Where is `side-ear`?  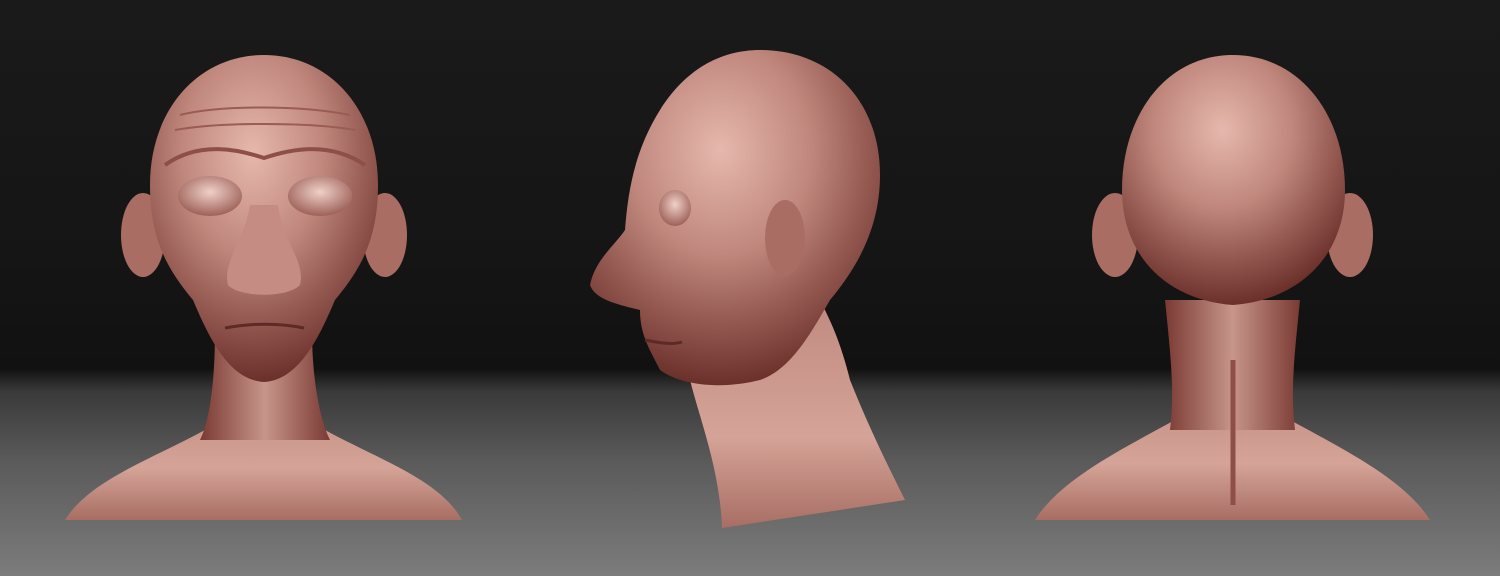
side-ear is located at coordinates (785, 238).